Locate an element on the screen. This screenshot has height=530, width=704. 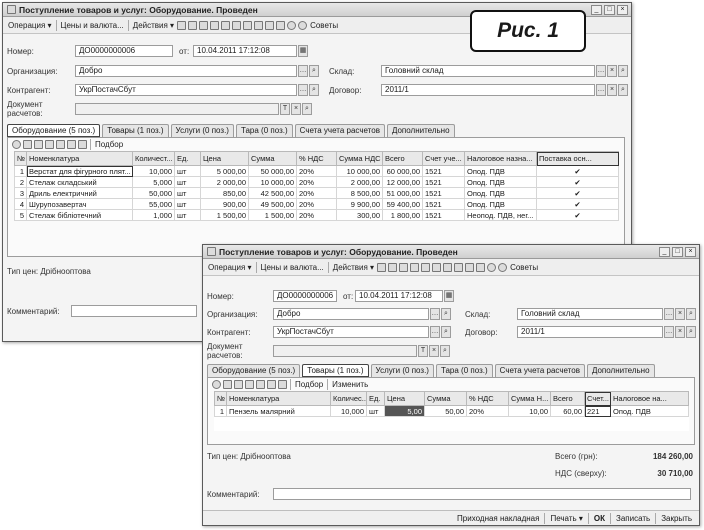
edit-row-icon is located at coordinates (238, 384).